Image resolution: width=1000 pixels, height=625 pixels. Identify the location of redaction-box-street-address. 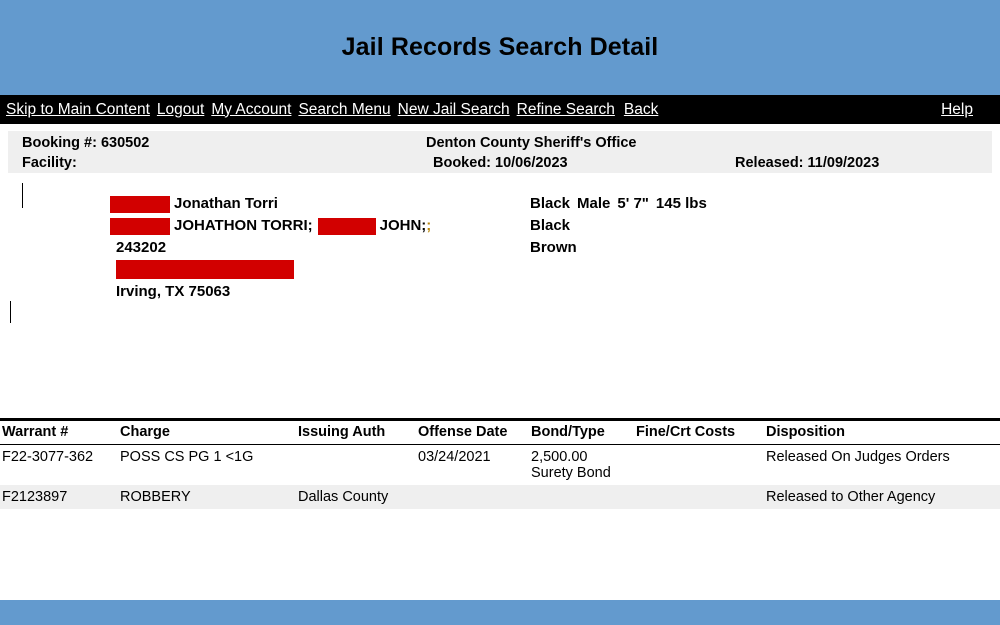
(205, 270).